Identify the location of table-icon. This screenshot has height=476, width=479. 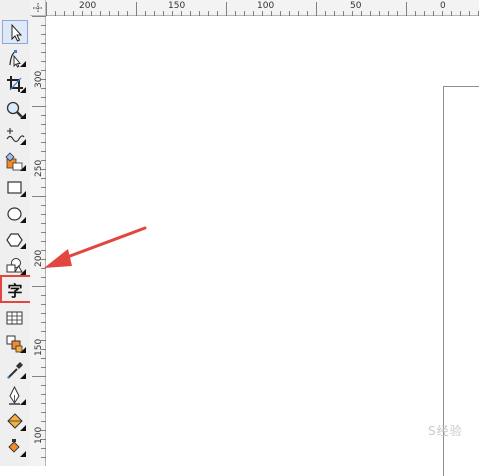
(14, 318).